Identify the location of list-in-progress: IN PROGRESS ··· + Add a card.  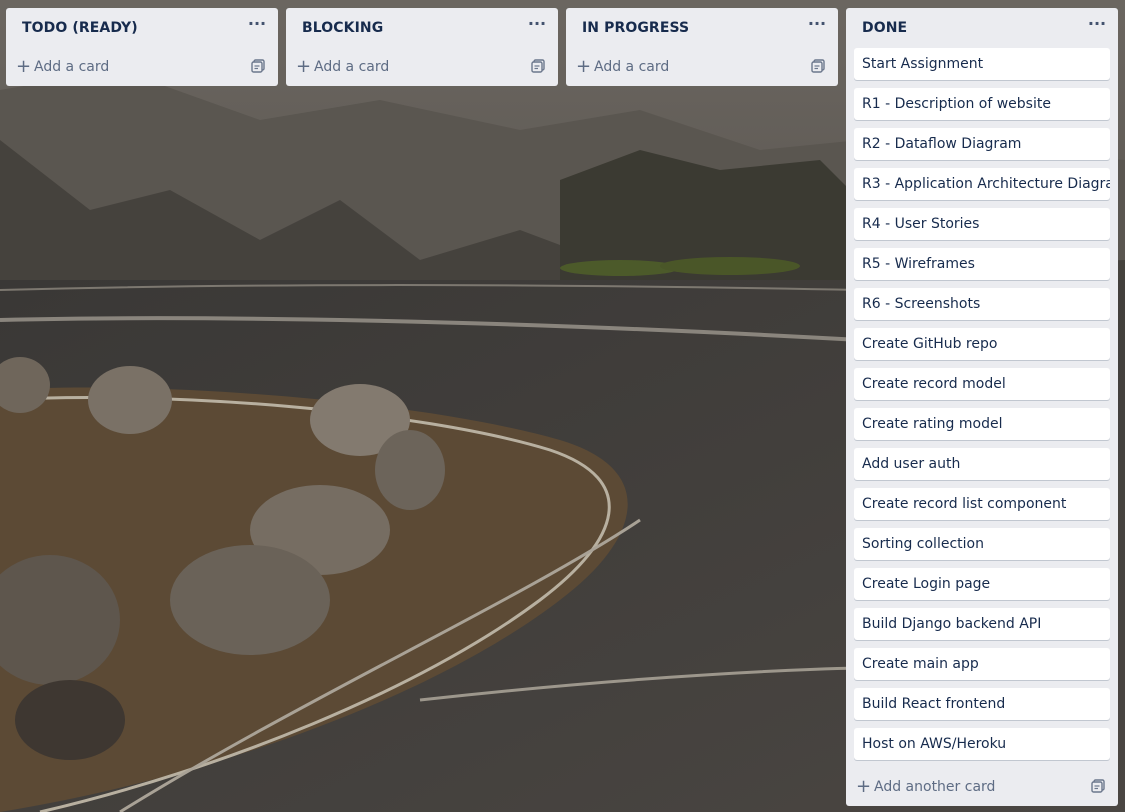
(702, 47).